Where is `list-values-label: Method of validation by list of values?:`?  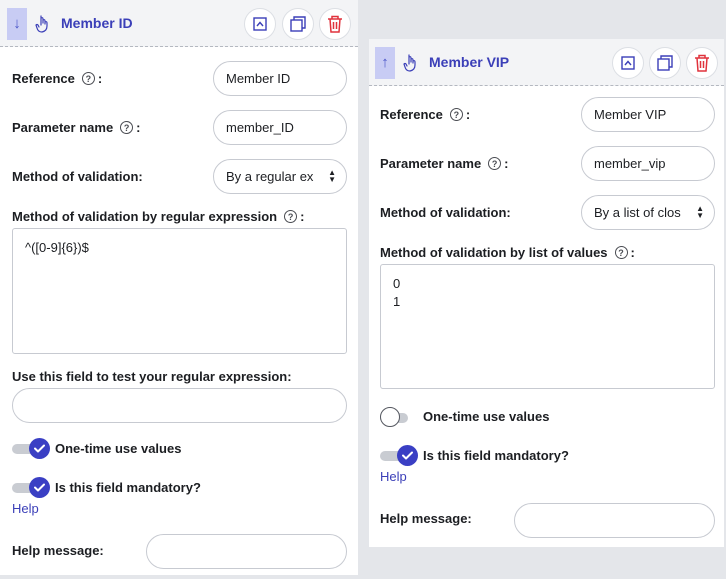
list-values-label: Method of validation by list of values?: is located at coordinates (507, 252).